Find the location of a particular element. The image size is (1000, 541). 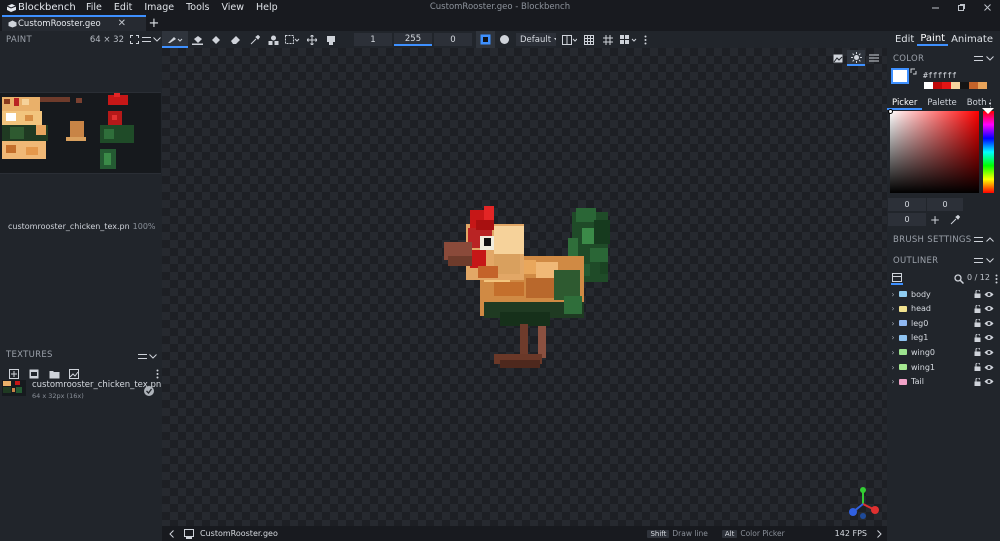

color-picker-icon is located at coordinates (254, 39).